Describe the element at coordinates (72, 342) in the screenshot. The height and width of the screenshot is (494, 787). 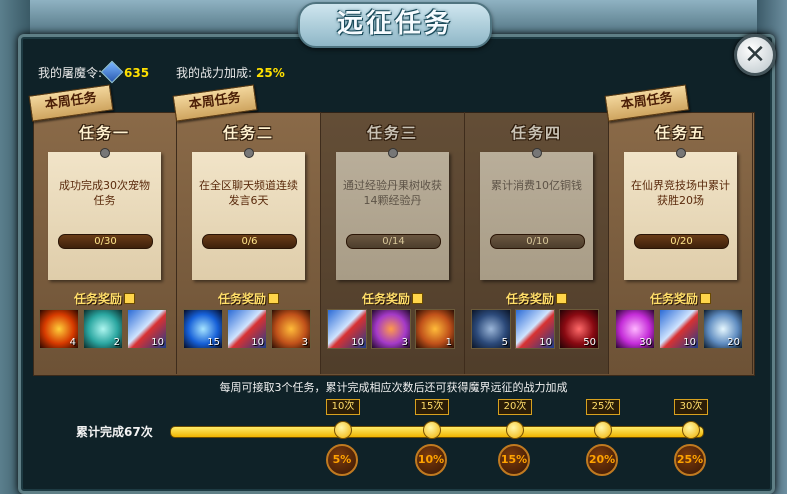
I see `reward-count: 4` at that location.